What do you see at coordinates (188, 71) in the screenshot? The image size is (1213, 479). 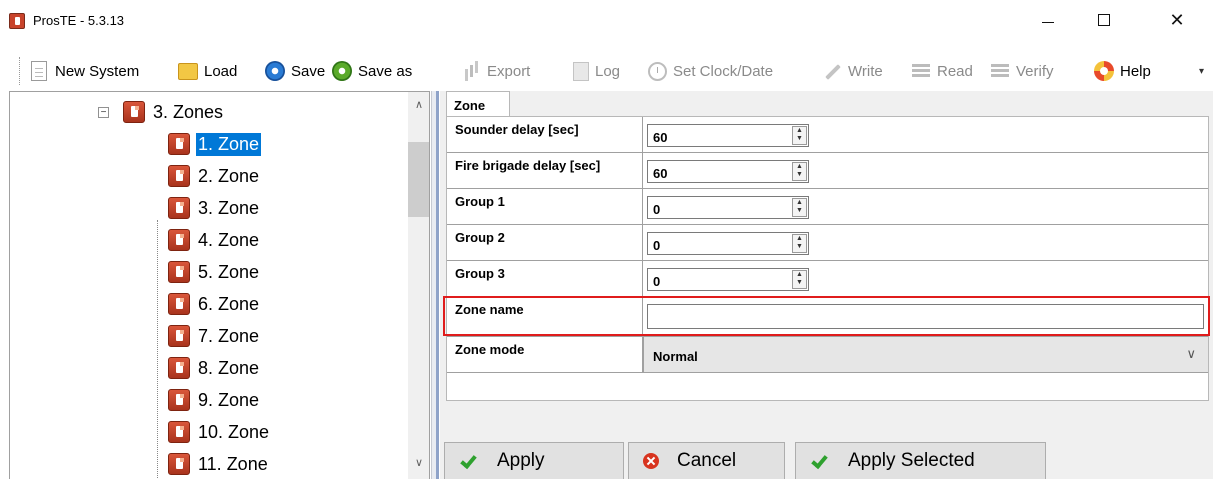 I see `folder-icon` at bounding box center [188, 71].